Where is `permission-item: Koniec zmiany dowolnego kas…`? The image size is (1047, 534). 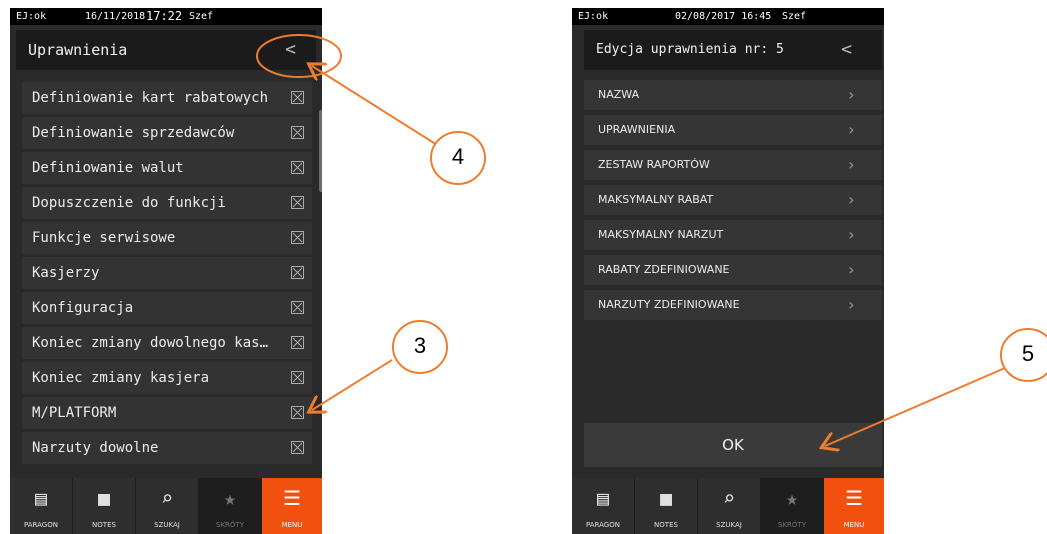
permission-item: Koniec zmiany dowolnego kas… is located at coordinates (167, 343).